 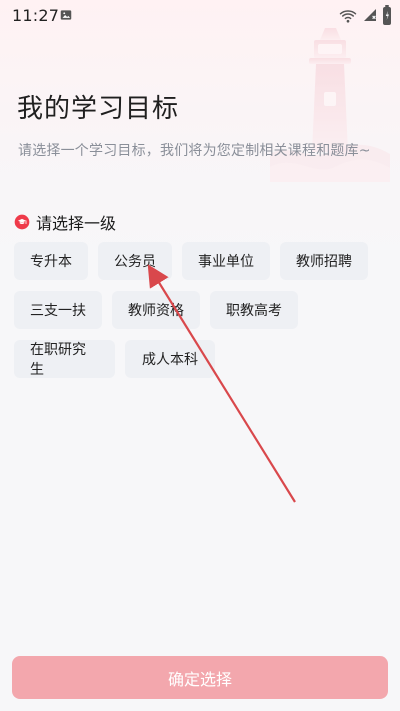 What do you see at coordinates (22, 222) in the screenshot?
I see `graduation-cap-icon` at bounding box center [22, 222].